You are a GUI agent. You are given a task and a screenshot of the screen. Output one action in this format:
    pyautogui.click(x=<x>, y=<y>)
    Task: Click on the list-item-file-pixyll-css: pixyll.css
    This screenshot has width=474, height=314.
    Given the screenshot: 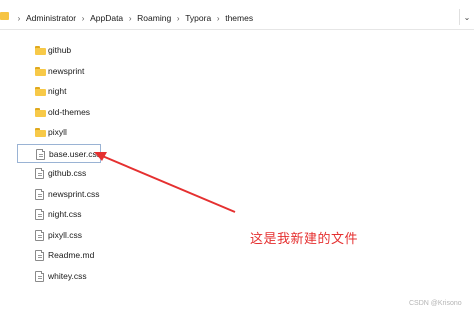 What is the action you would take?
    pyautogui.click(x=59, y=235)
    